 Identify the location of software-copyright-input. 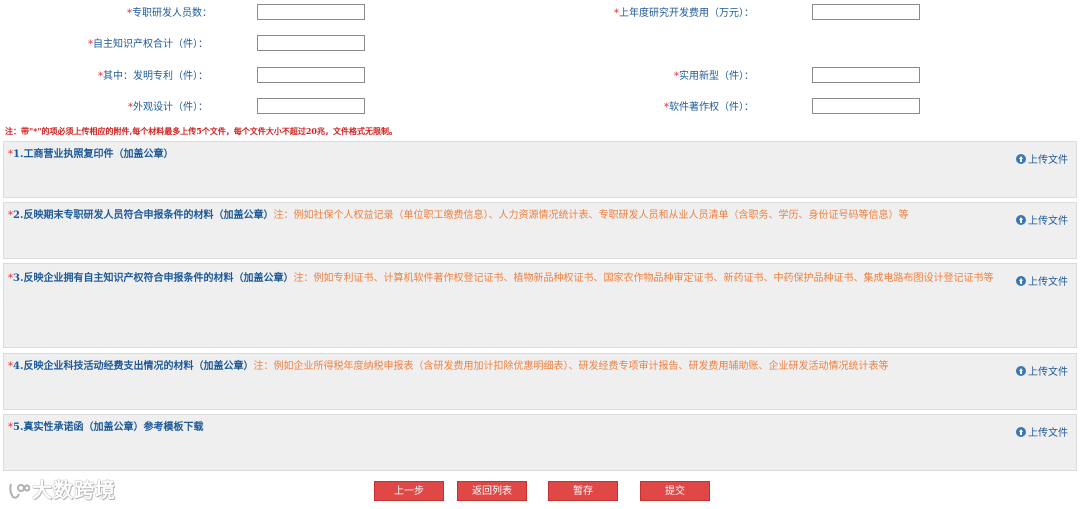
(866, 106).